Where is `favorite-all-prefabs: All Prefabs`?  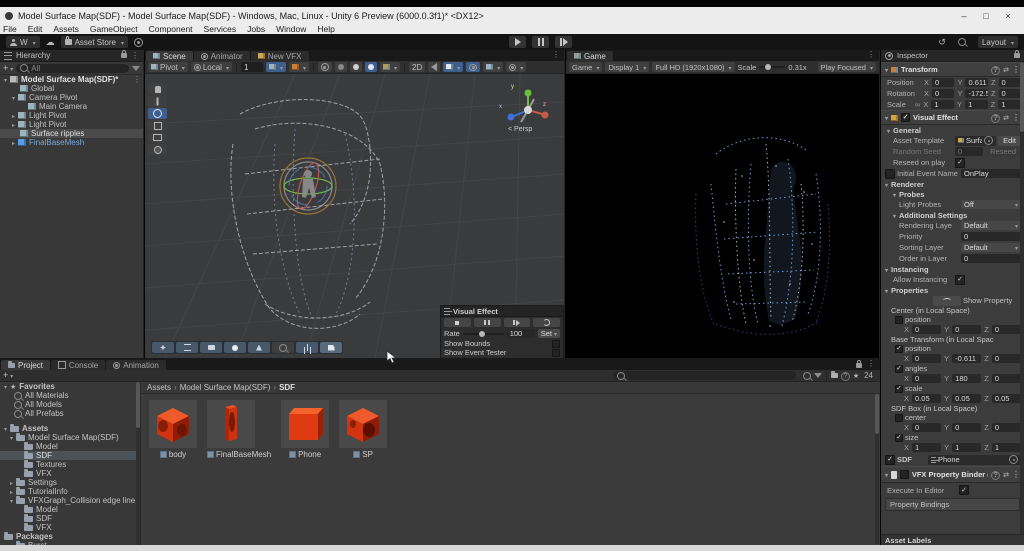
favorite-all-prefabs: All Prefabs is located at coordinates (70, 413).